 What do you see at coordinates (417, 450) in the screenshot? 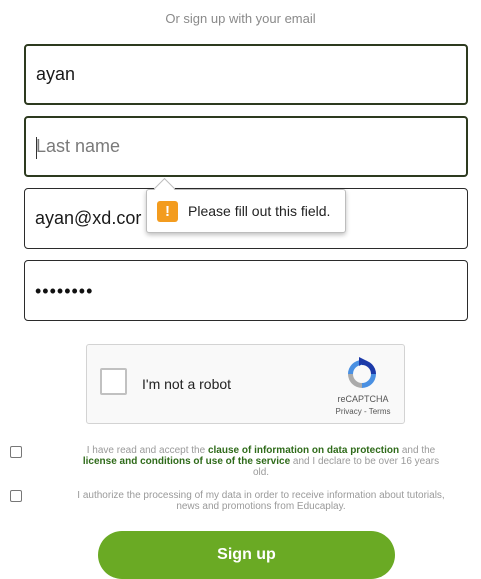
I see `consent-text-1c: and the` at bounding box center [417, 450].